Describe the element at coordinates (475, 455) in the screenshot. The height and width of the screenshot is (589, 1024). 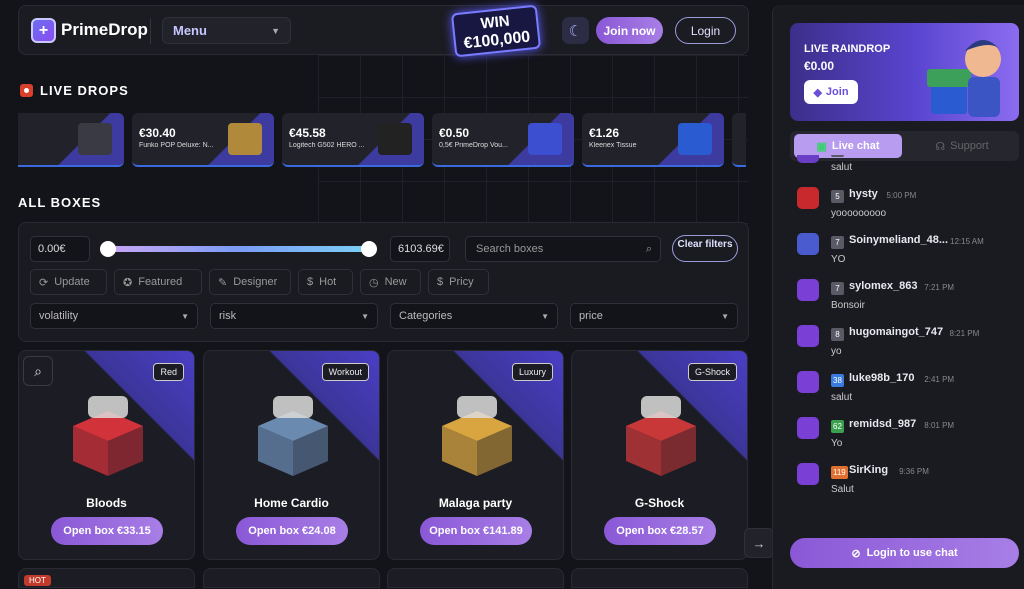
I see `box-card: Luxury Malaga party Open box €141.89` at that location.